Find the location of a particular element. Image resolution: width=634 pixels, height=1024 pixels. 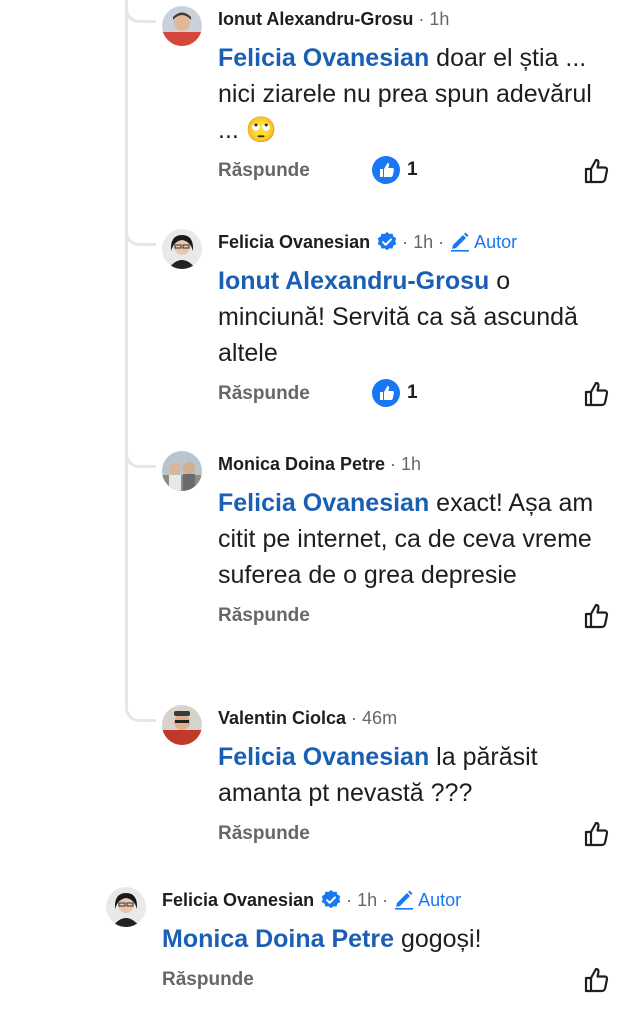

author-name: Ionut Alexandru-Grosu is located at coordinates (315, 19).